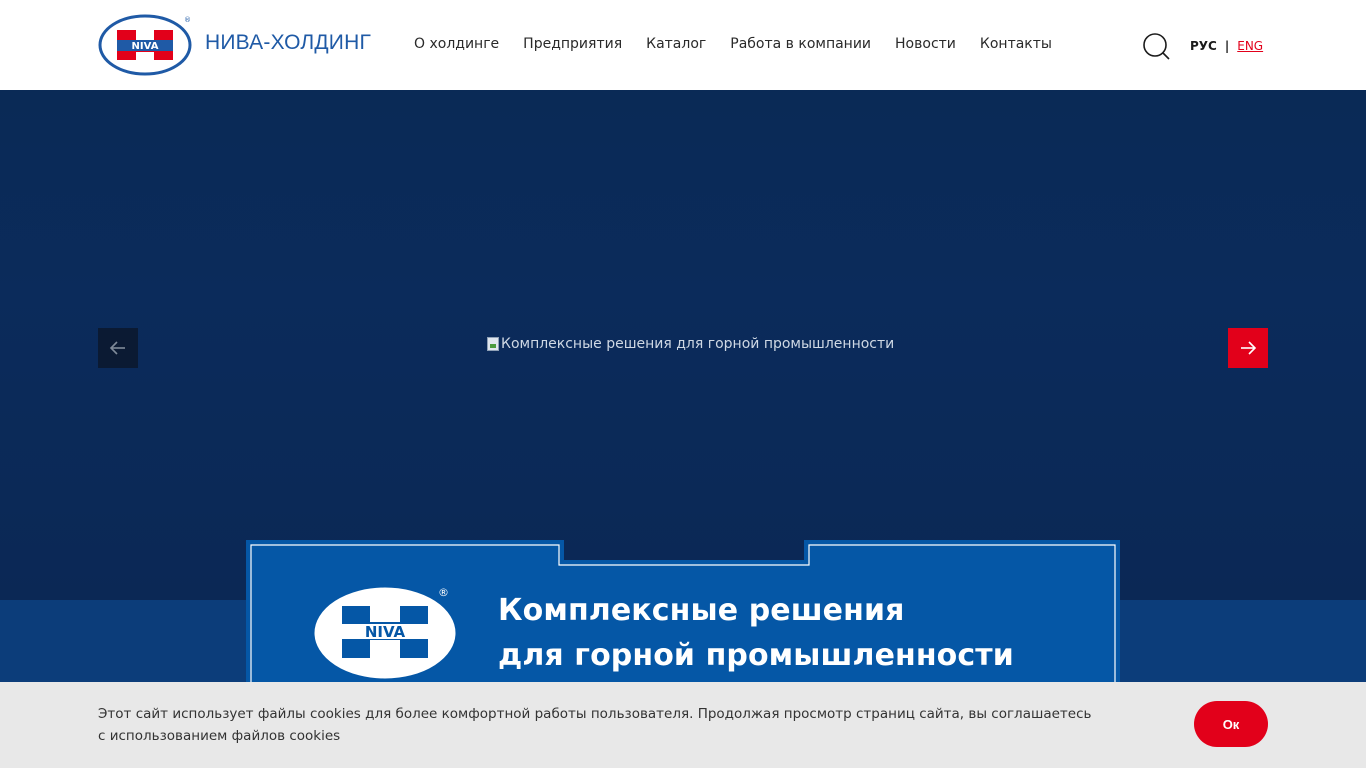 The image size is (1366, 768). What do you see at coordinates (572, 44) in the screenshot?
I see `nav-item-enterprises: Предприятия` at bounding box center [572, 44].